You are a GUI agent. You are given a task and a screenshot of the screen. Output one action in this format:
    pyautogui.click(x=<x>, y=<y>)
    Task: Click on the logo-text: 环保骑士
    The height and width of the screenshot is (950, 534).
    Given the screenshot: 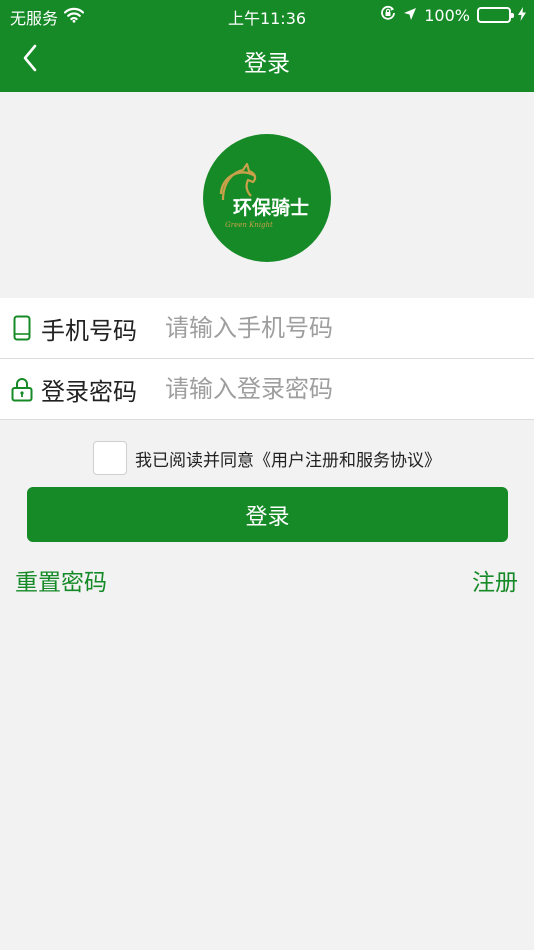 What is the action you would take?
    pyautogui.click(x=271, y=207)
    